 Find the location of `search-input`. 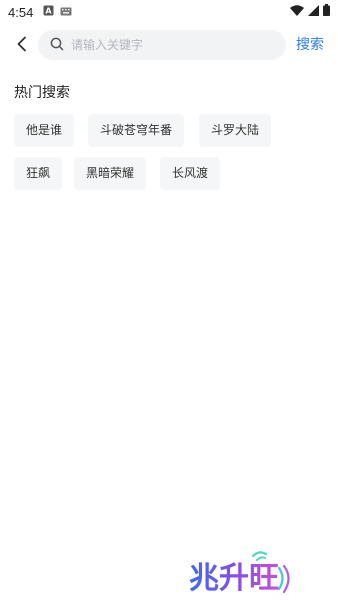

search-input is located at coordinates (166, 45).